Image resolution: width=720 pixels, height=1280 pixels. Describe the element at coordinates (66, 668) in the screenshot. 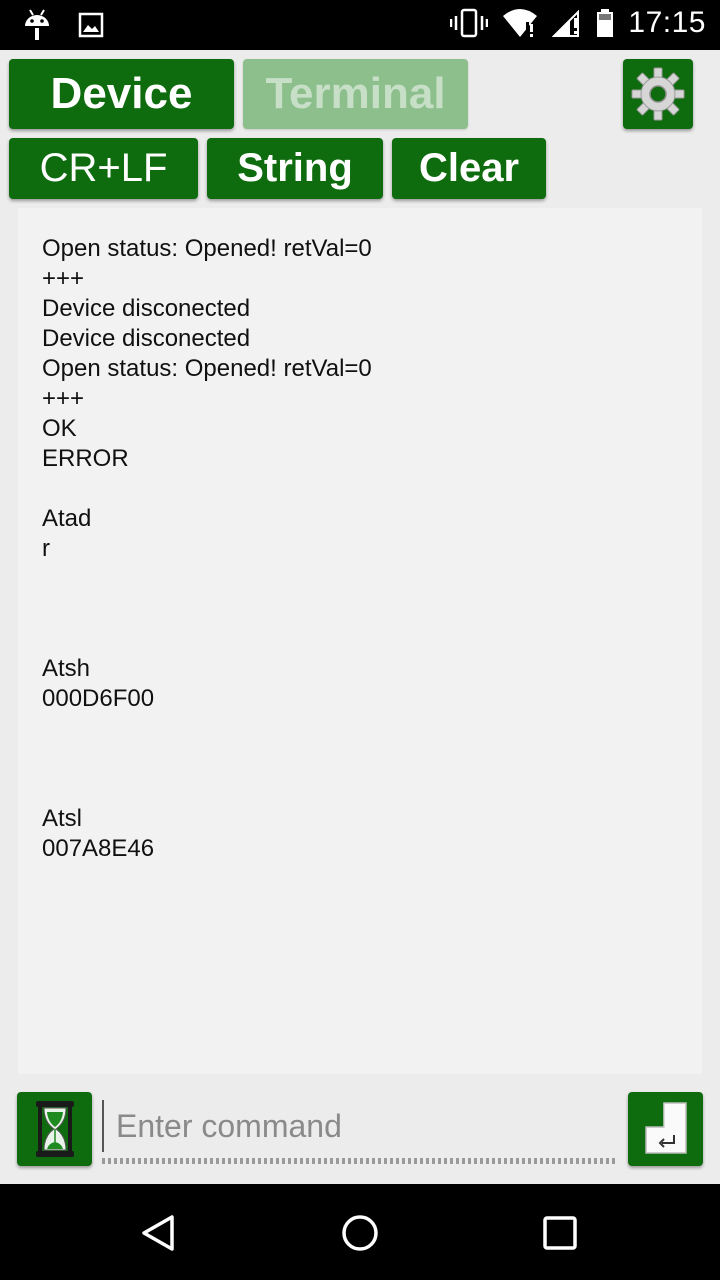

I see `terminal-line: Atsh` at that location.